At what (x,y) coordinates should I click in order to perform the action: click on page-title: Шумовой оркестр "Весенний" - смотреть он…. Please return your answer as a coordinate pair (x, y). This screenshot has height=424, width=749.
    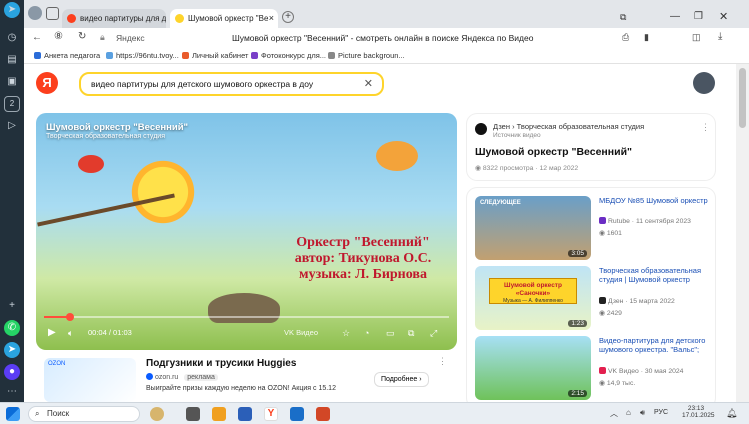
    Looking at the image, I should click on (382, 38).